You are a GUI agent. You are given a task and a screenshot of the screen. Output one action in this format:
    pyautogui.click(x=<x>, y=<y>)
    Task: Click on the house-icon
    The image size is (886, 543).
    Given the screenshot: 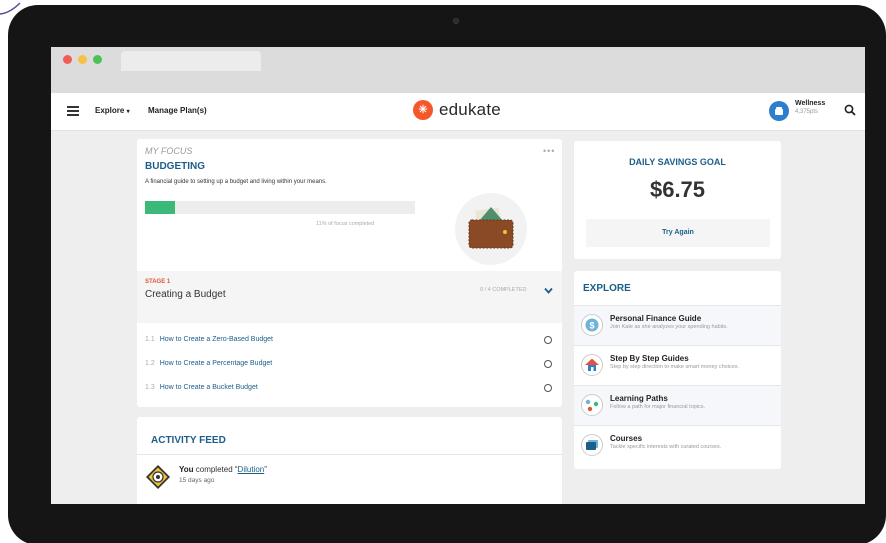 What is the action you would take?
    pyautogui.click(x=592, y=365)
    